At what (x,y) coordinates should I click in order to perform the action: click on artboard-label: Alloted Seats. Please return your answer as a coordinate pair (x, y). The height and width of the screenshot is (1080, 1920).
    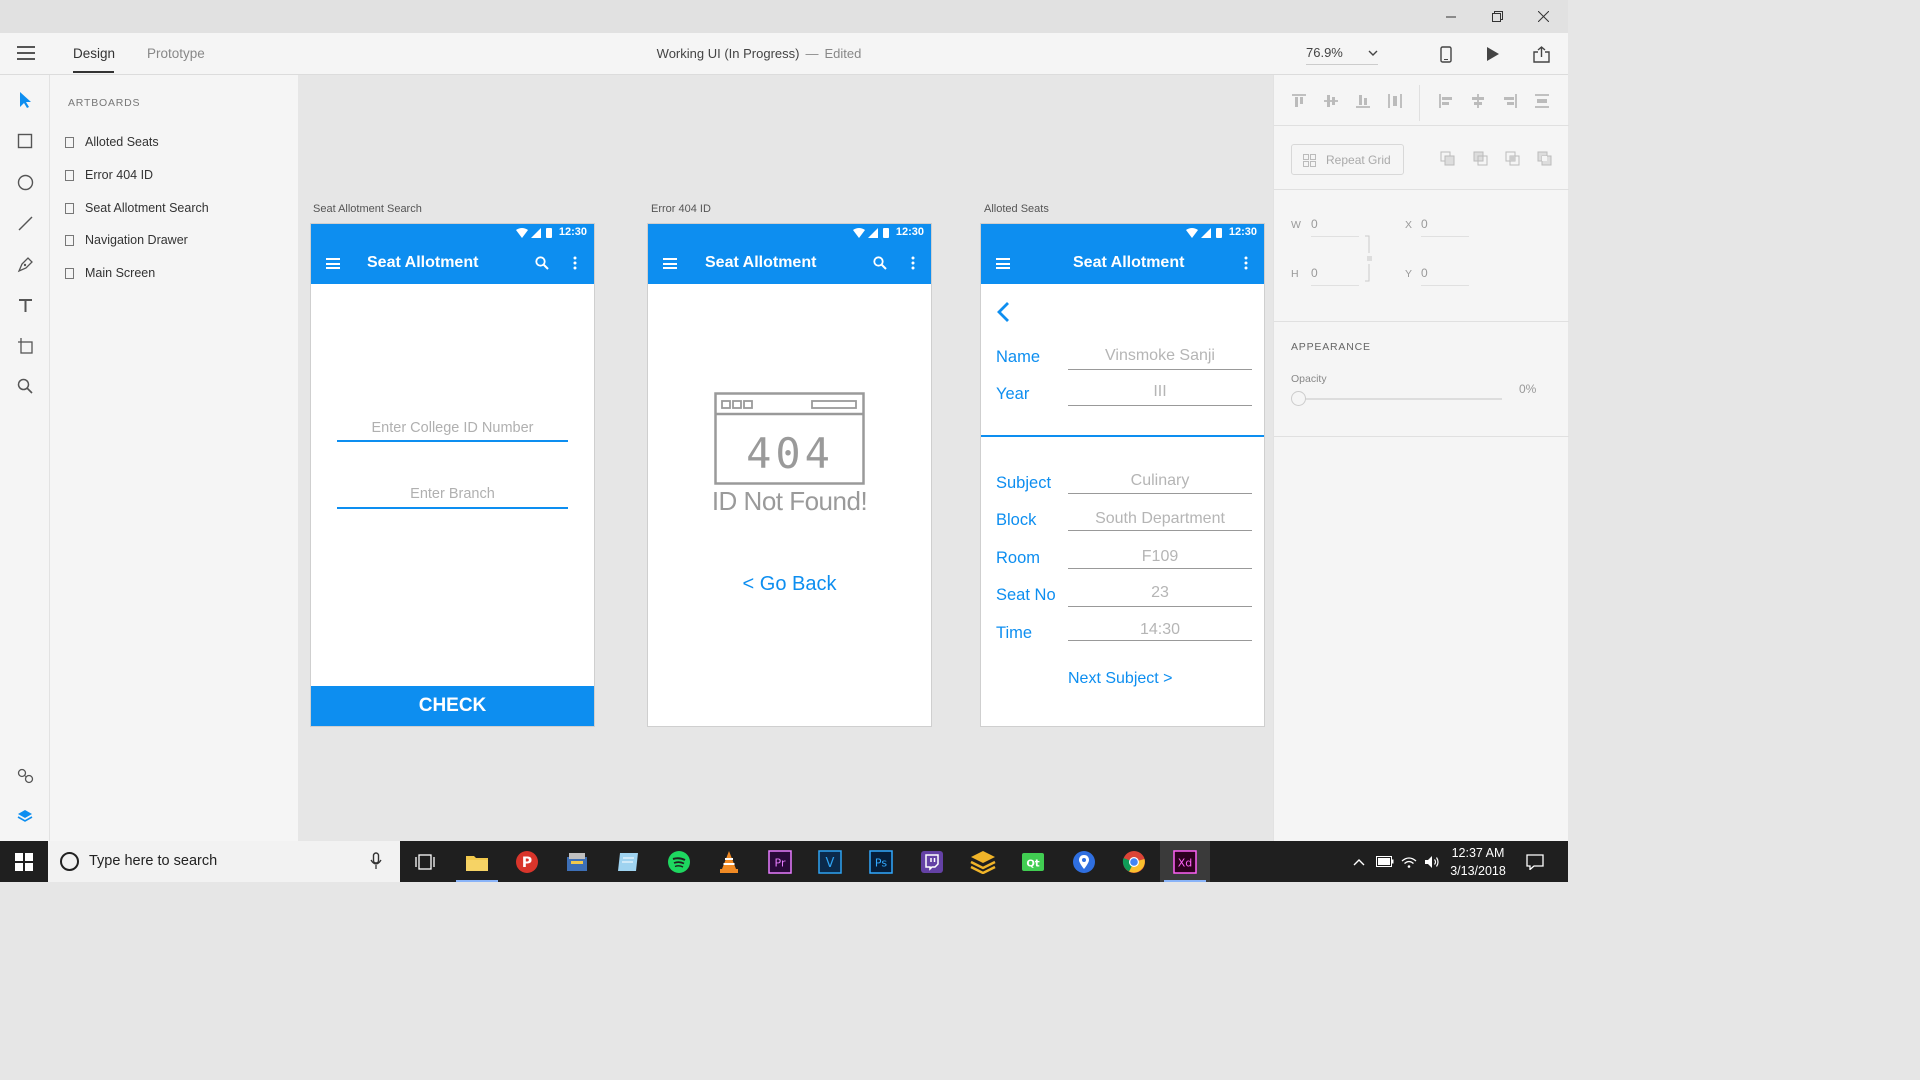
    Looking at the image, I should click on (1016, 209).